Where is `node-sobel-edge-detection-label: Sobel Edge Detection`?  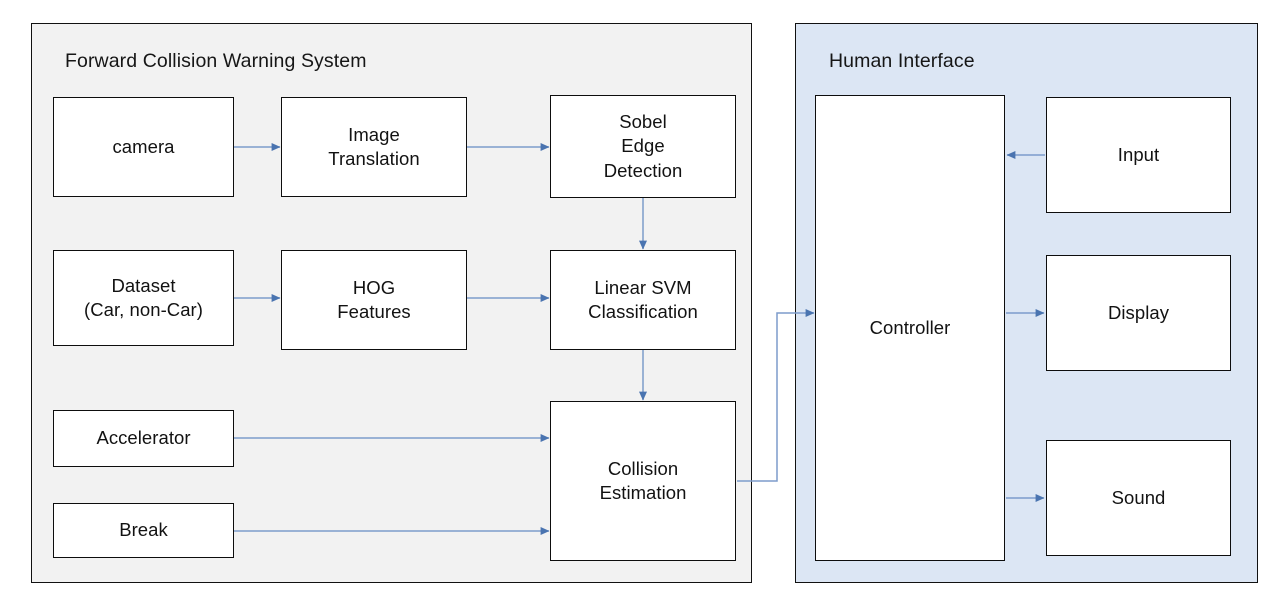 node-sobel-edge-detection-label: Sobel Edge Detection is located at coordinates (643, 145).